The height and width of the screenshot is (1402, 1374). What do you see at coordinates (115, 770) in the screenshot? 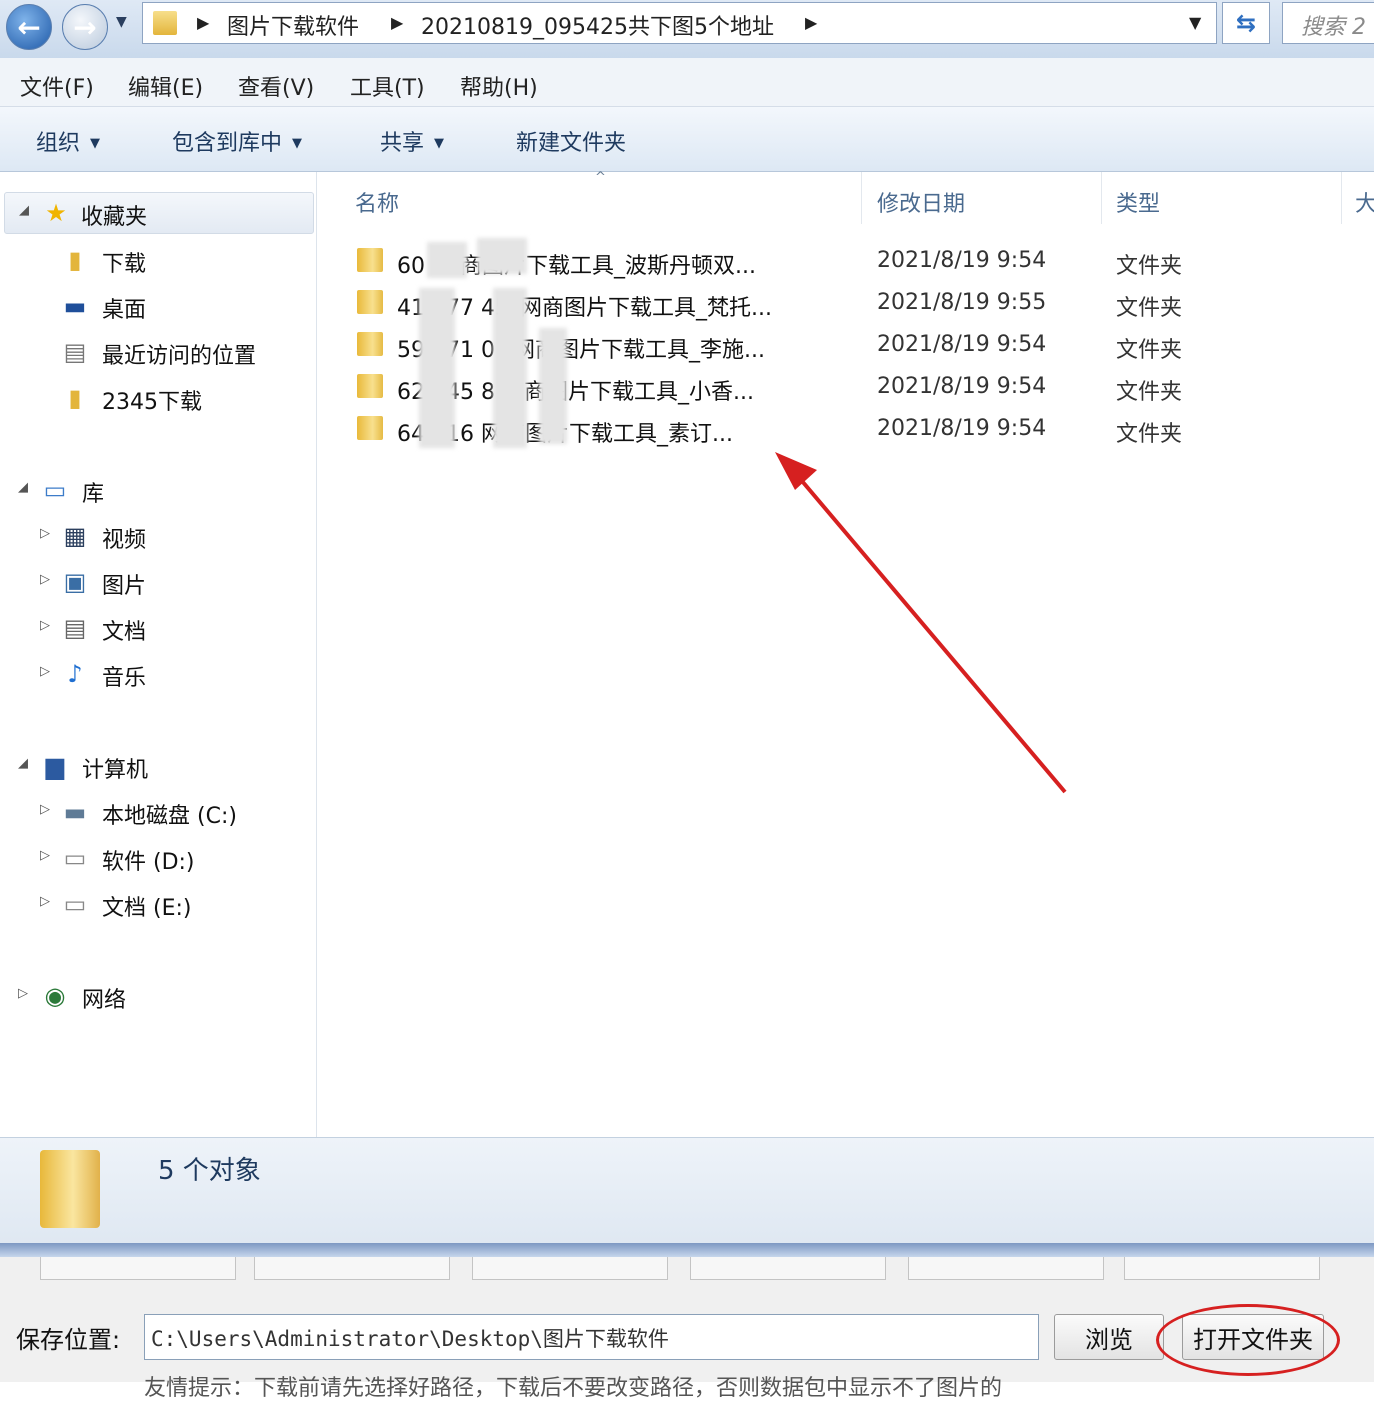
I see `nav-label: 计算机` at bounding box center [115, 770].